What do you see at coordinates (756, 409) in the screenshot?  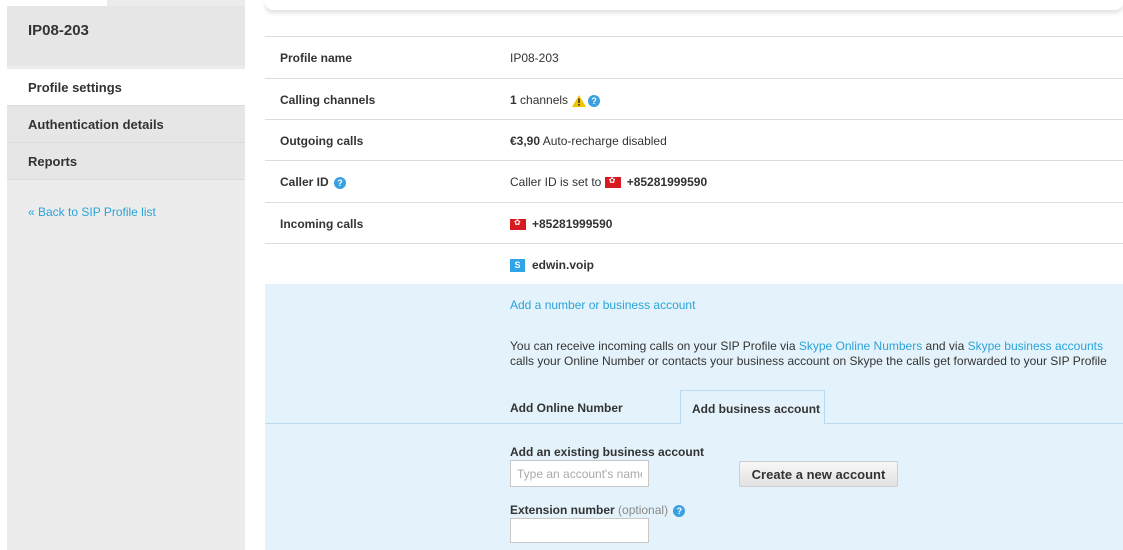 I see `tab-label: Add business account` at bounding box center [756, 409].